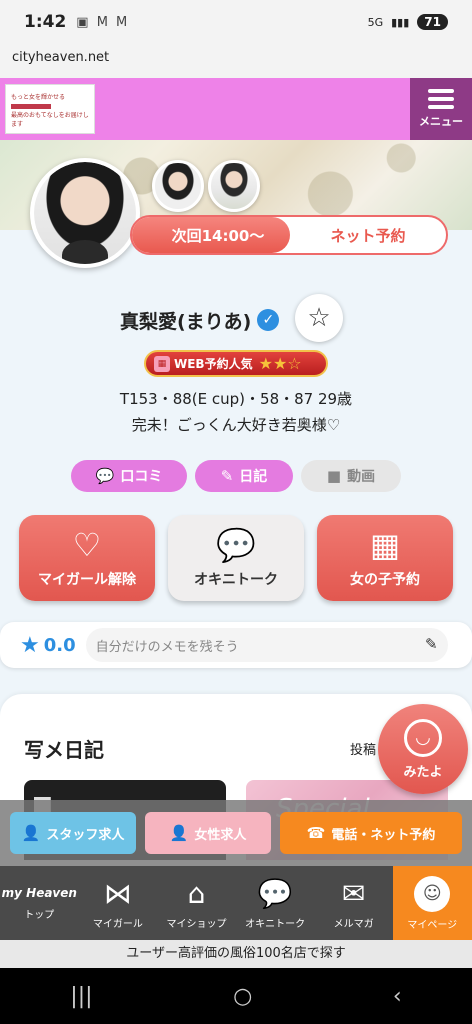  I want to click on girl-reserve-button: ▦ 女の子予約, so click(385, 558).